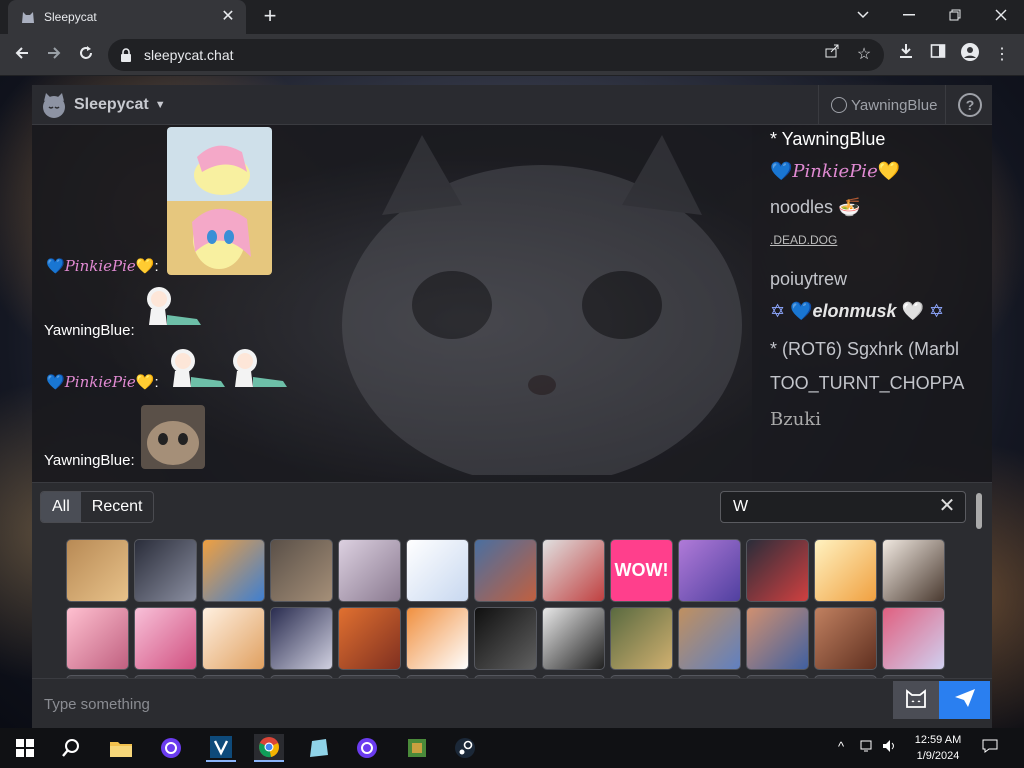 This screenshot has height=768, width=1024. Describe the element at coordinates (117, 507) in the screenshot. I see `tab-recent: Recent` at that location.